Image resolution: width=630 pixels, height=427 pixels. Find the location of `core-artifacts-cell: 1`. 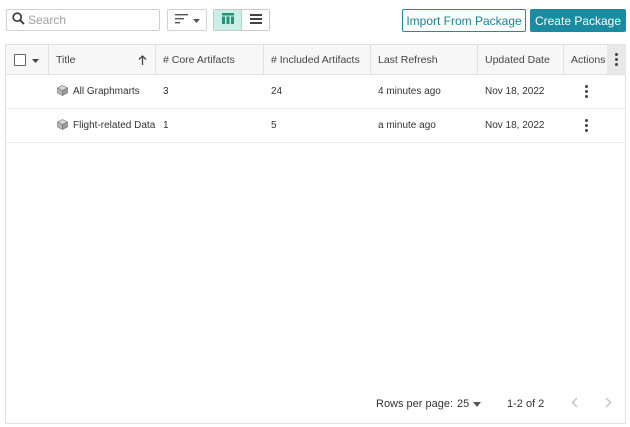

core-artifacts-cell: 1 is located at coordinates (166, 125).